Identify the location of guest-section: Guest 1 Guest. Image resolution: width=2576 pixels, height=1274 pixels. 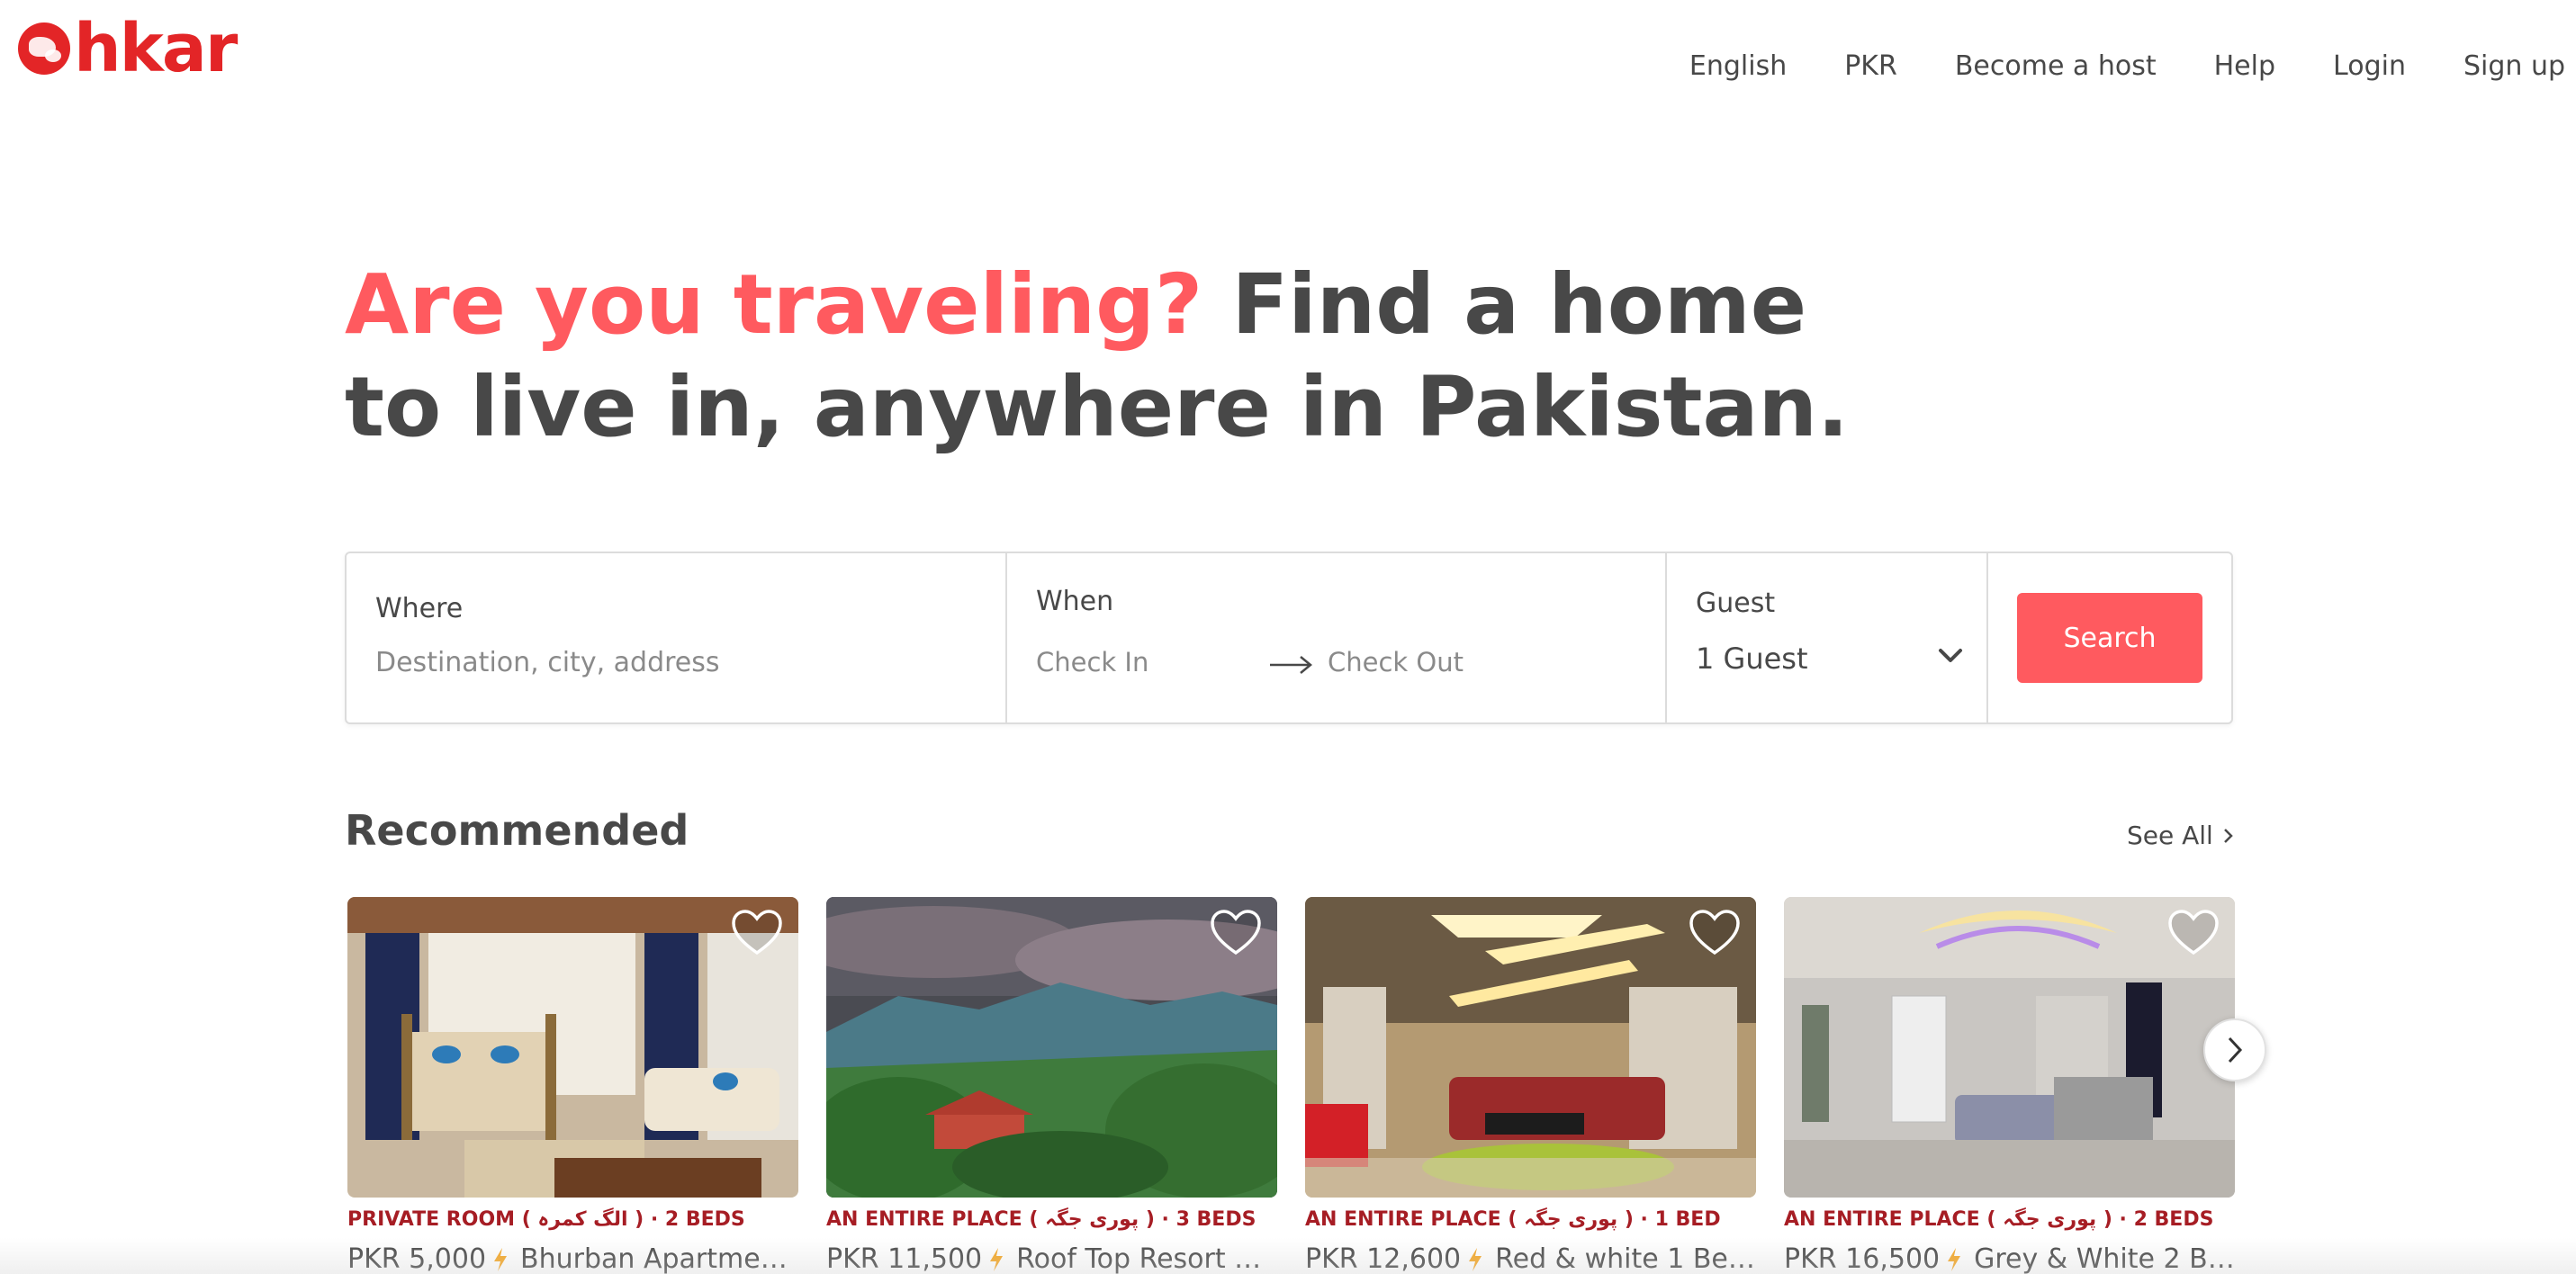
(1827, 637).